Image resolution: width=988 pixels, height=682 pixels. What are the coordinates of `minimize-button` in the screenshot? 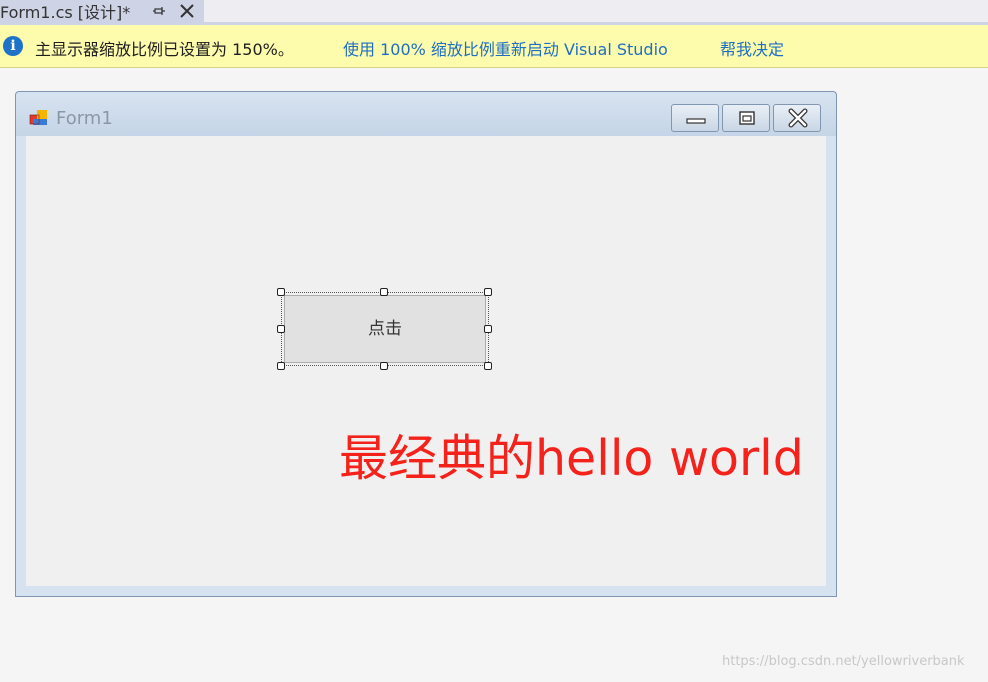 It's located at (695, 118).